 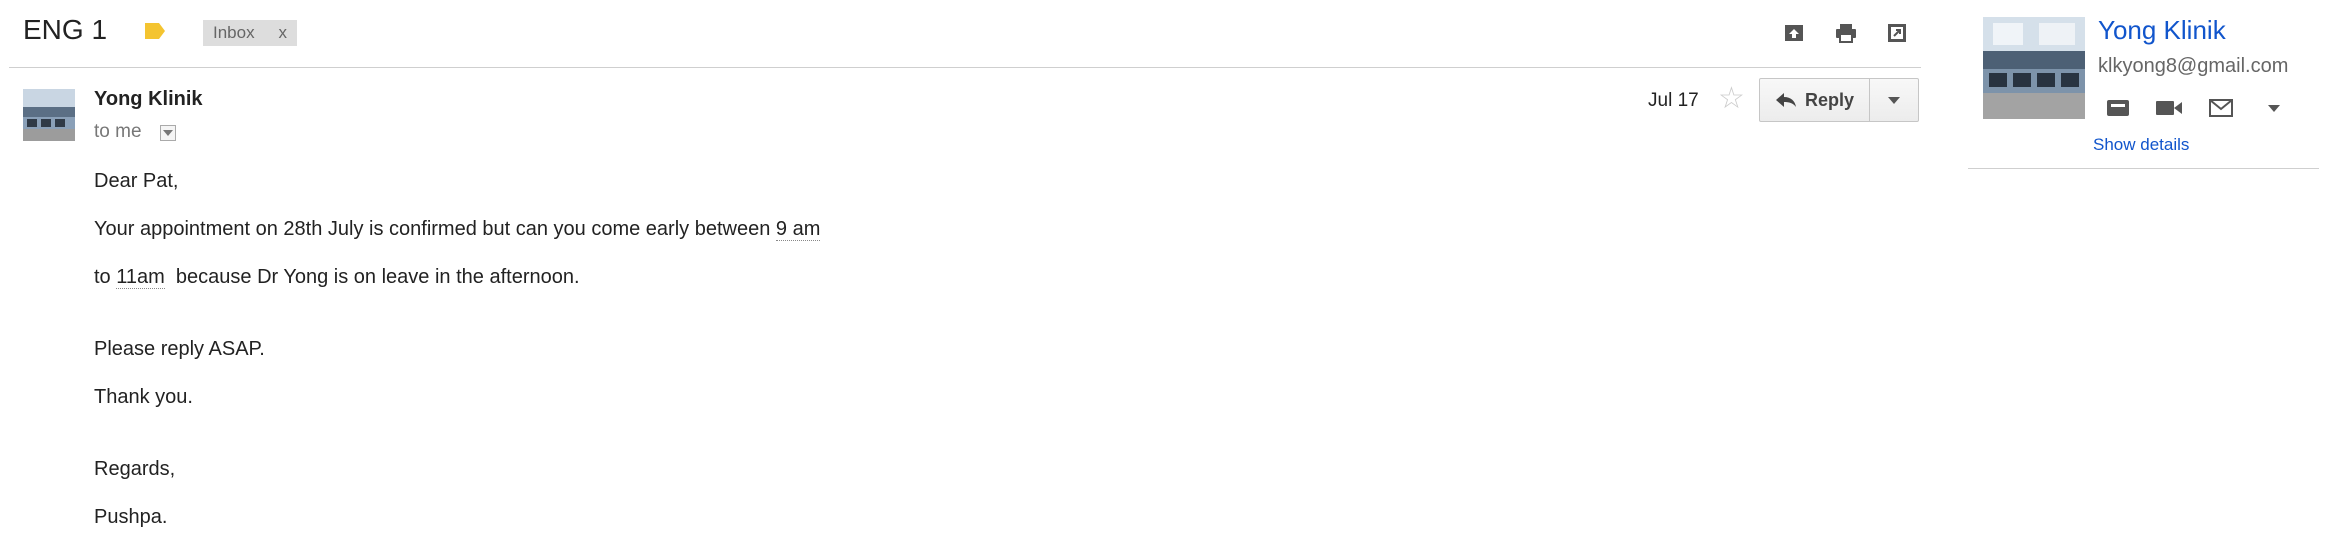 What do you see at coordinates (155, 33) in the screenshot?
I see `tag-icon` at bounding box center [155, 33].